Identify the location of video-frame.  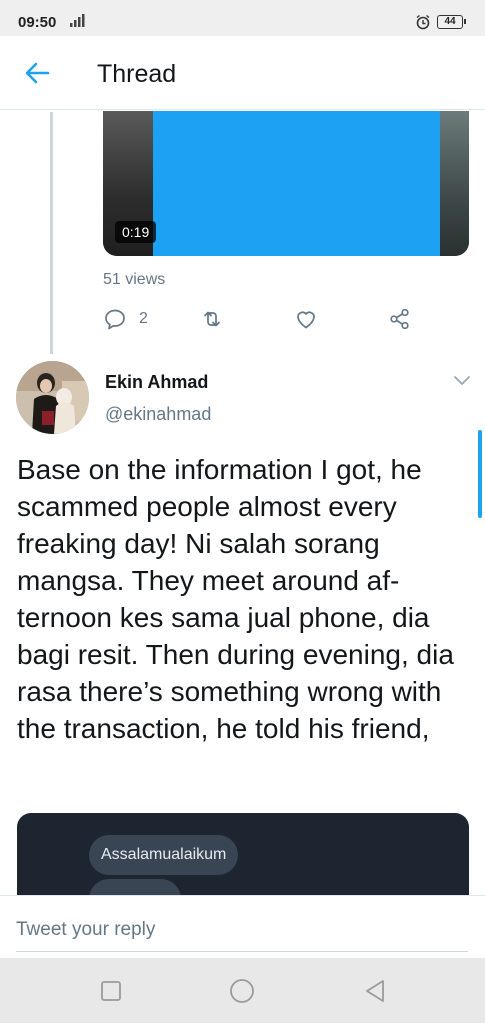
(296, 183).